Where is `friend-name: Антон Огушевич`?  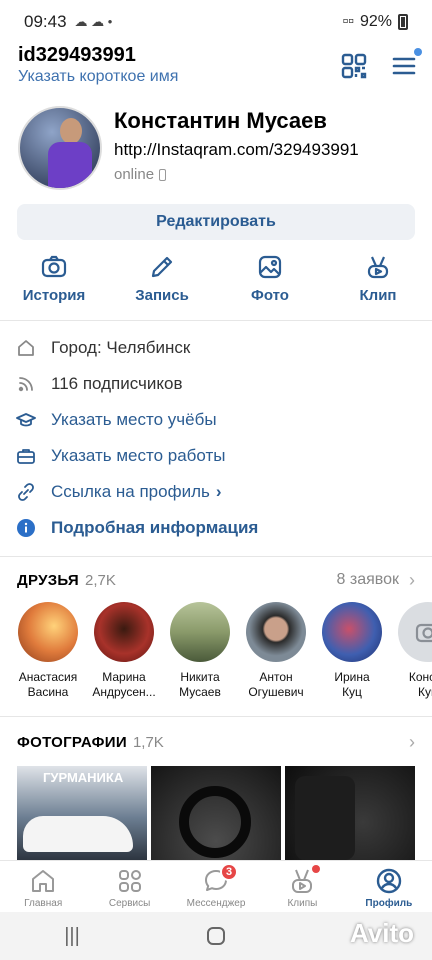 friend-name: Антон Огушевич is located at coordinates (276, 684).